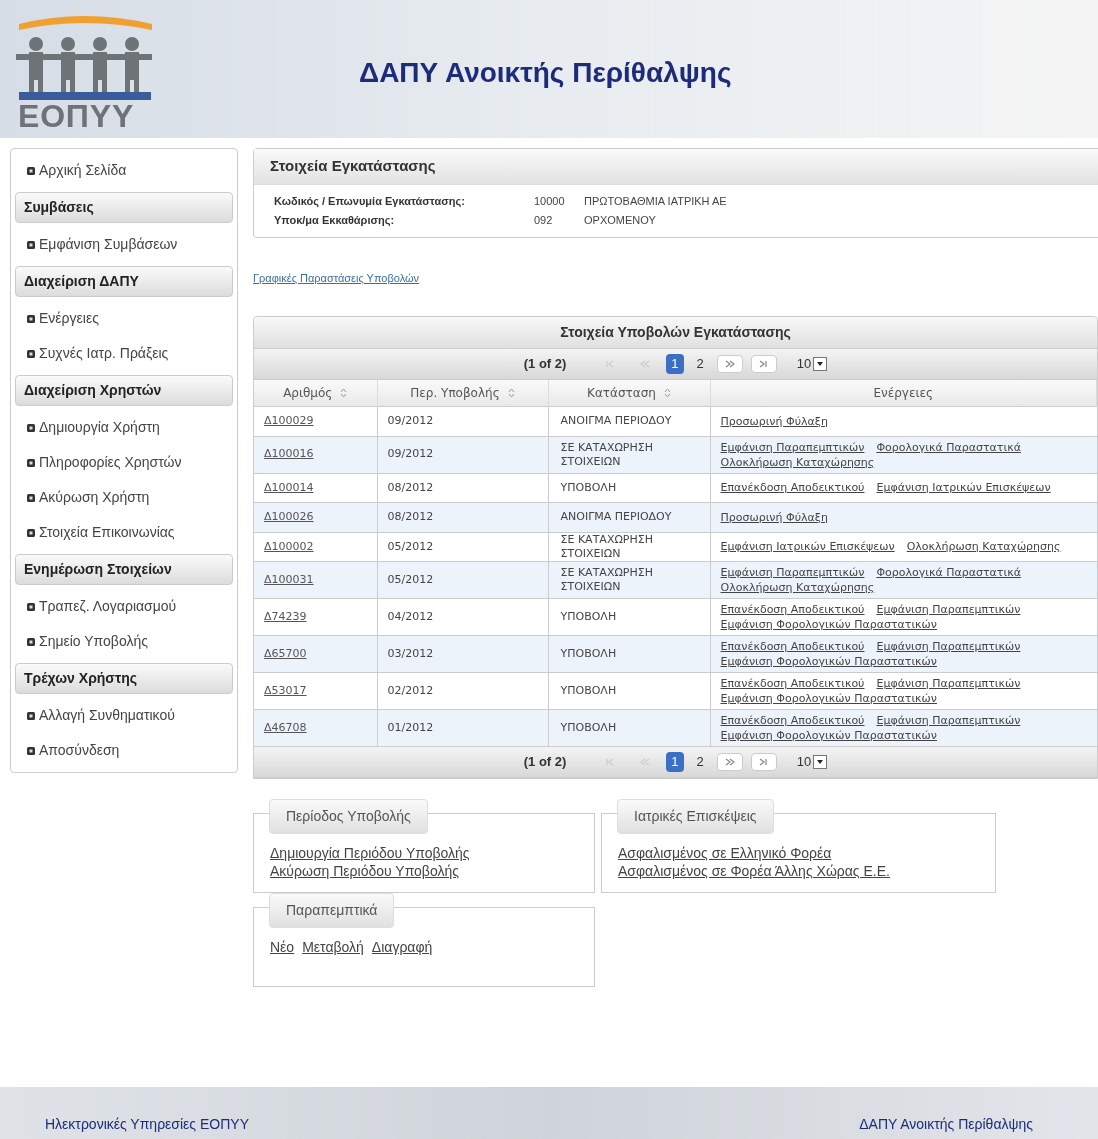 This screenshot has height=1139, width=1098. What do you see at coordinates (332, 910) in the screenshot?
I see `panel-legend: Παραπεμπτικά` at bounding box center [332, 910].